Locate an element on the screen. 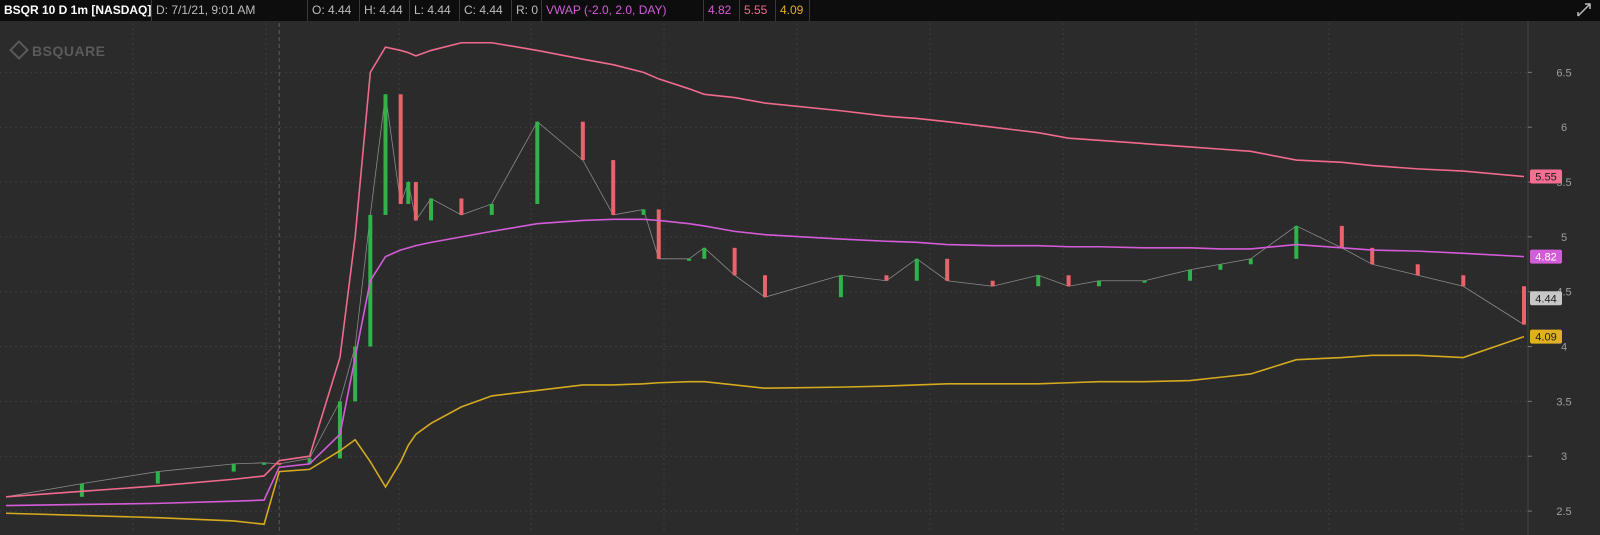 This screenshot has width=1600, height=535. y-tick-label: 3.5 is located at coordinates (1563, 402).